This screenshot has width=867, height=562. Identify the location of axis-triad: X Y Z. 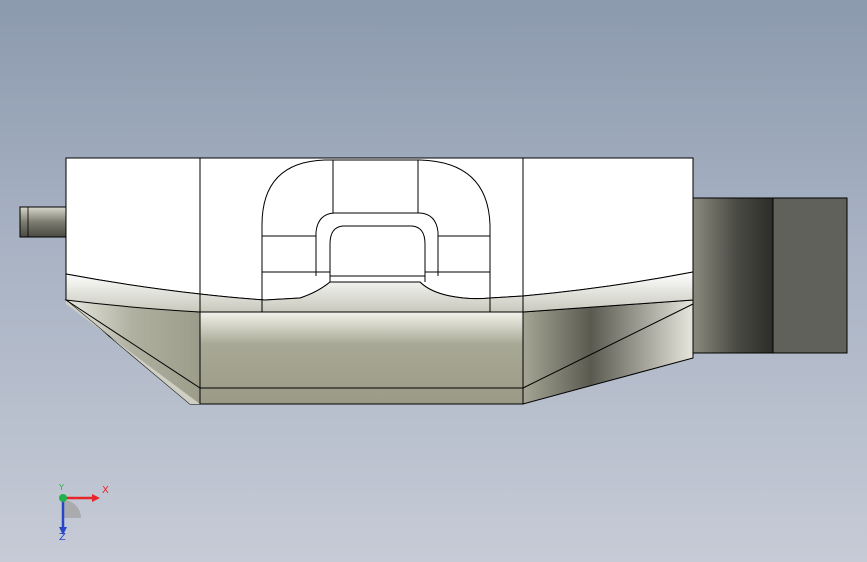
(80, 515).